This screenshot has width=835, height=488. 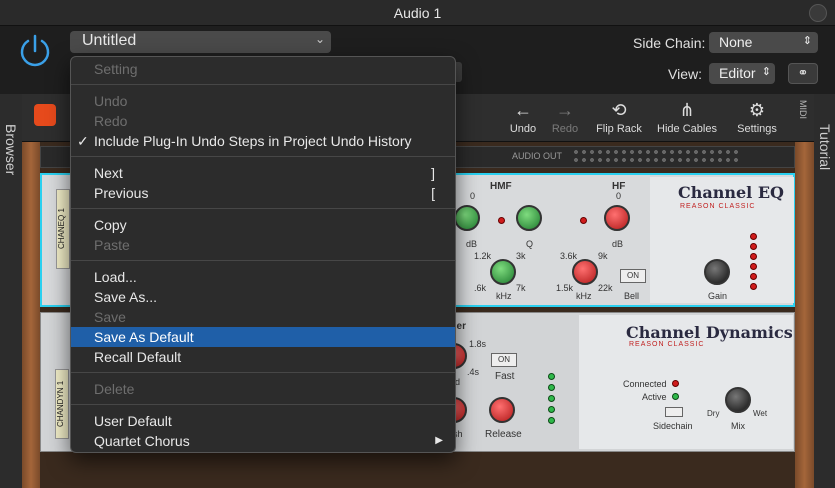 I want to click on redo-button: → Redo, so click(x=565, y=116).